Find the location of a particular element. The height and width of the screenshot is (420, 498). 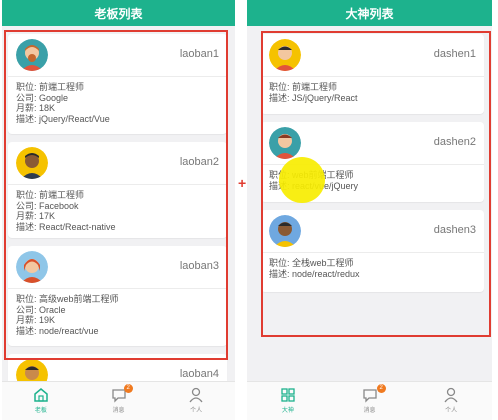

page-title: 老板列表 is located at coordinates (118, 13).